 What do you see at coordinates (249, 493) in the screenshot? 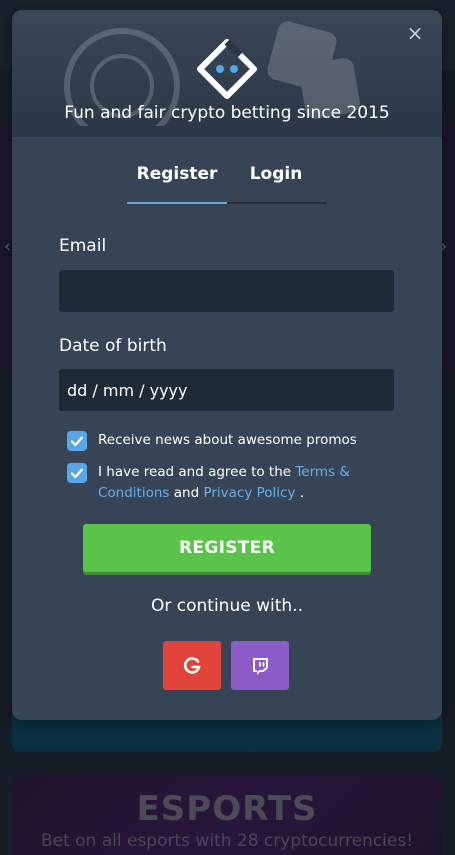
I see `privacy-link: Privacy Policy` at bounding box center [249, 493].